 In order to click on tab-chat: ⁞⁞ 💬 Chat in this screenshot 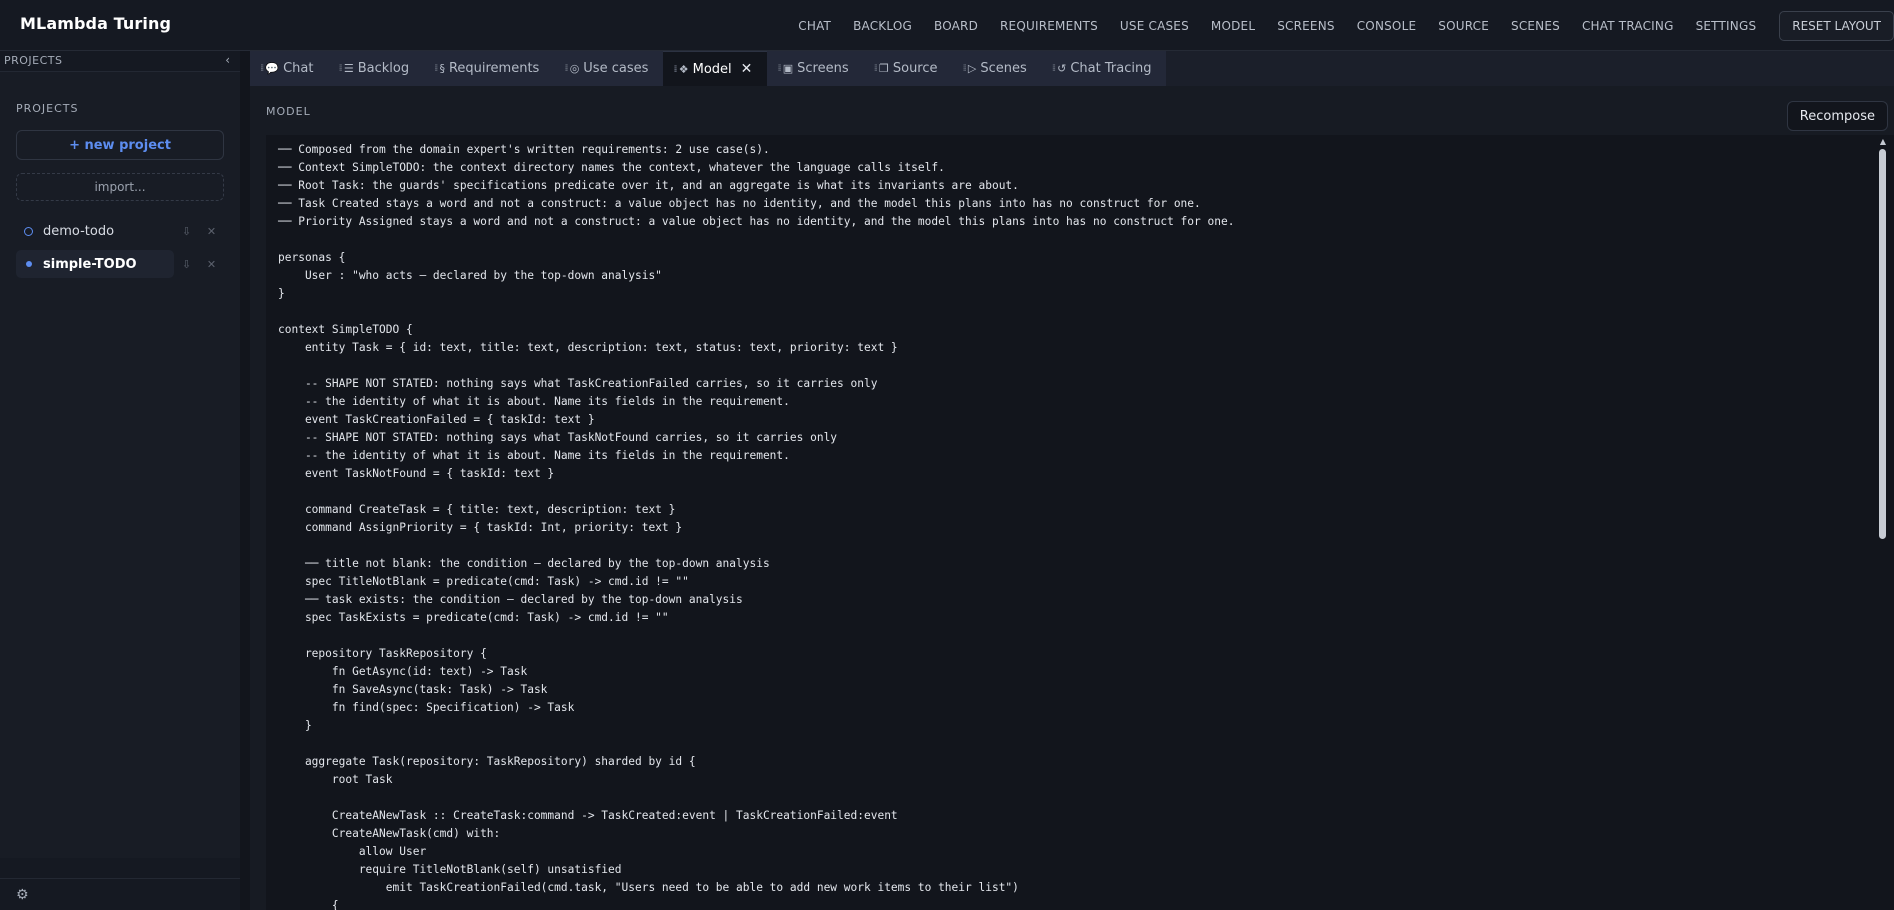, I will do `click(289, 68)`.